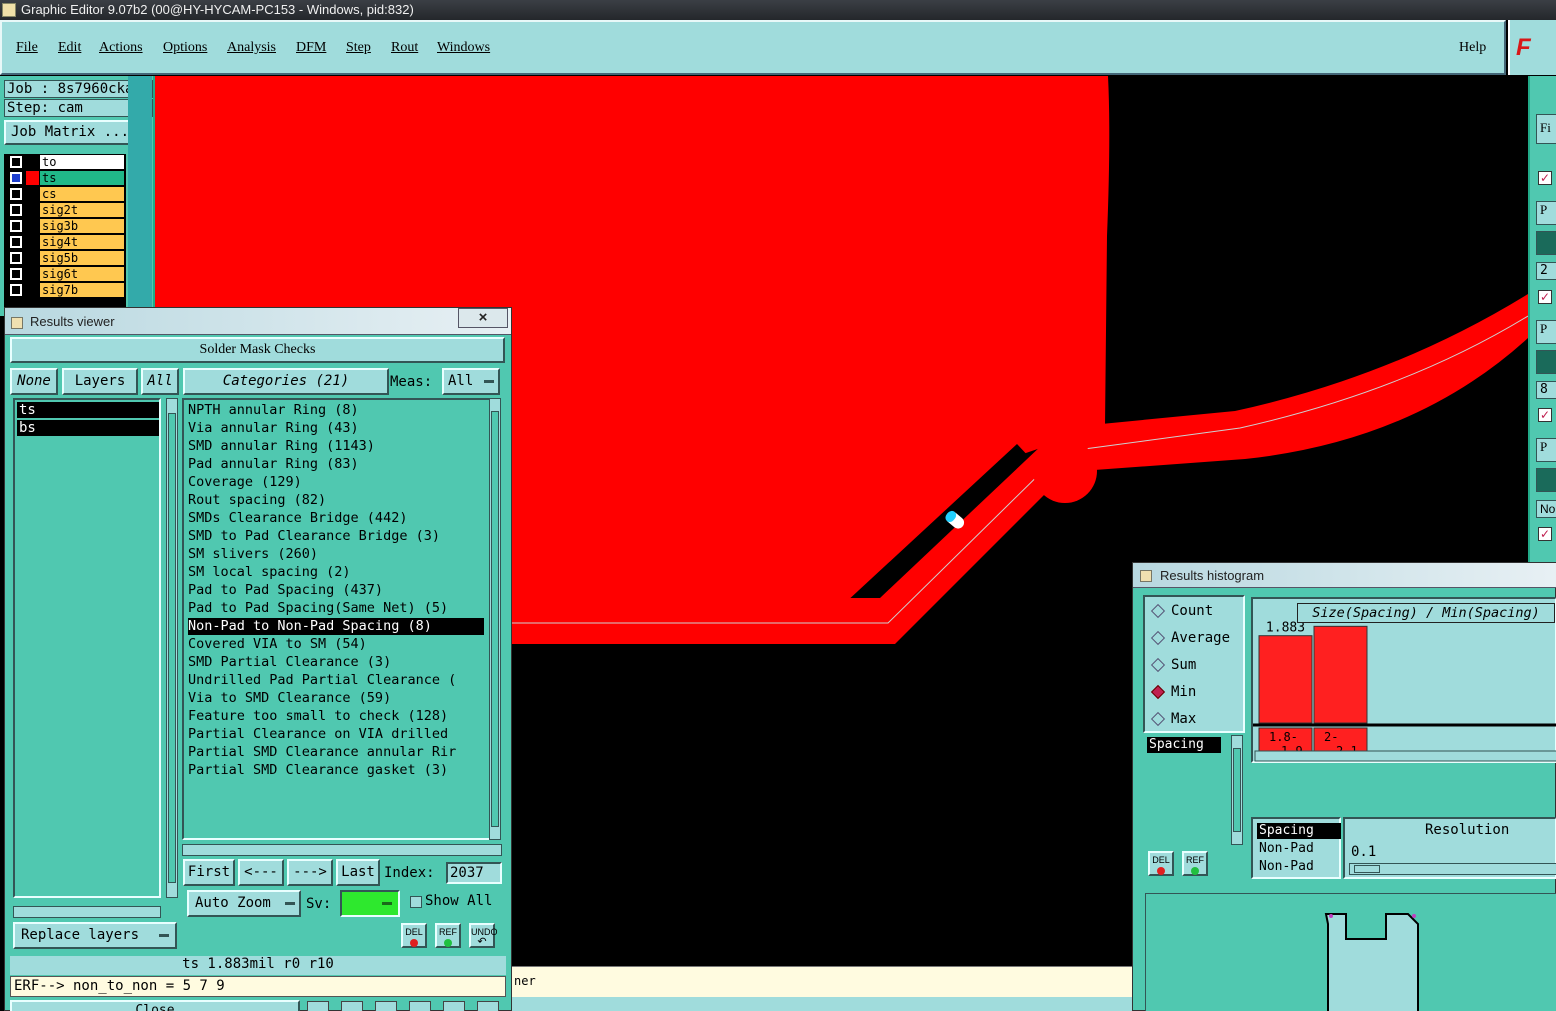 The height and width of the screenshot is (1011, 1556). Describe the element at coordinates (286, 381) in the screenshot. I see `categories-button: Categories (21)` at that location.